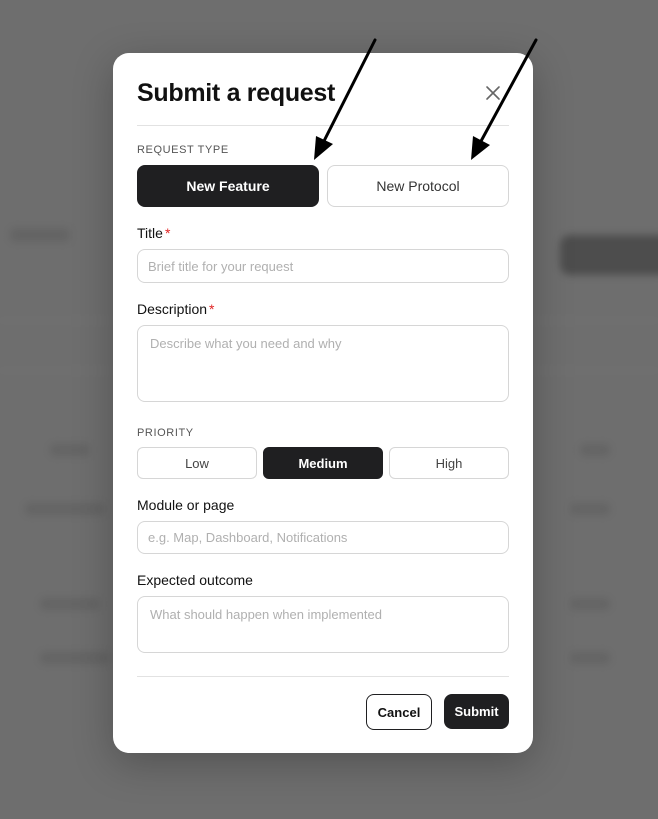  Describe the element at coordinates (399, 712) in the screenshot. I see `cancel-button: Cancel` at that location.